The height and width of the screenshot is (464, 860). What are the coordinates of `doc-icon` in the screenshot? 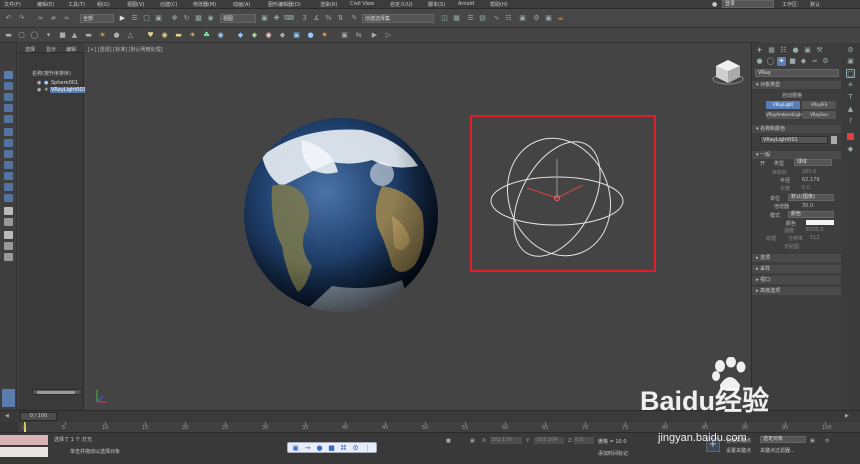 It's located at (8, 211).